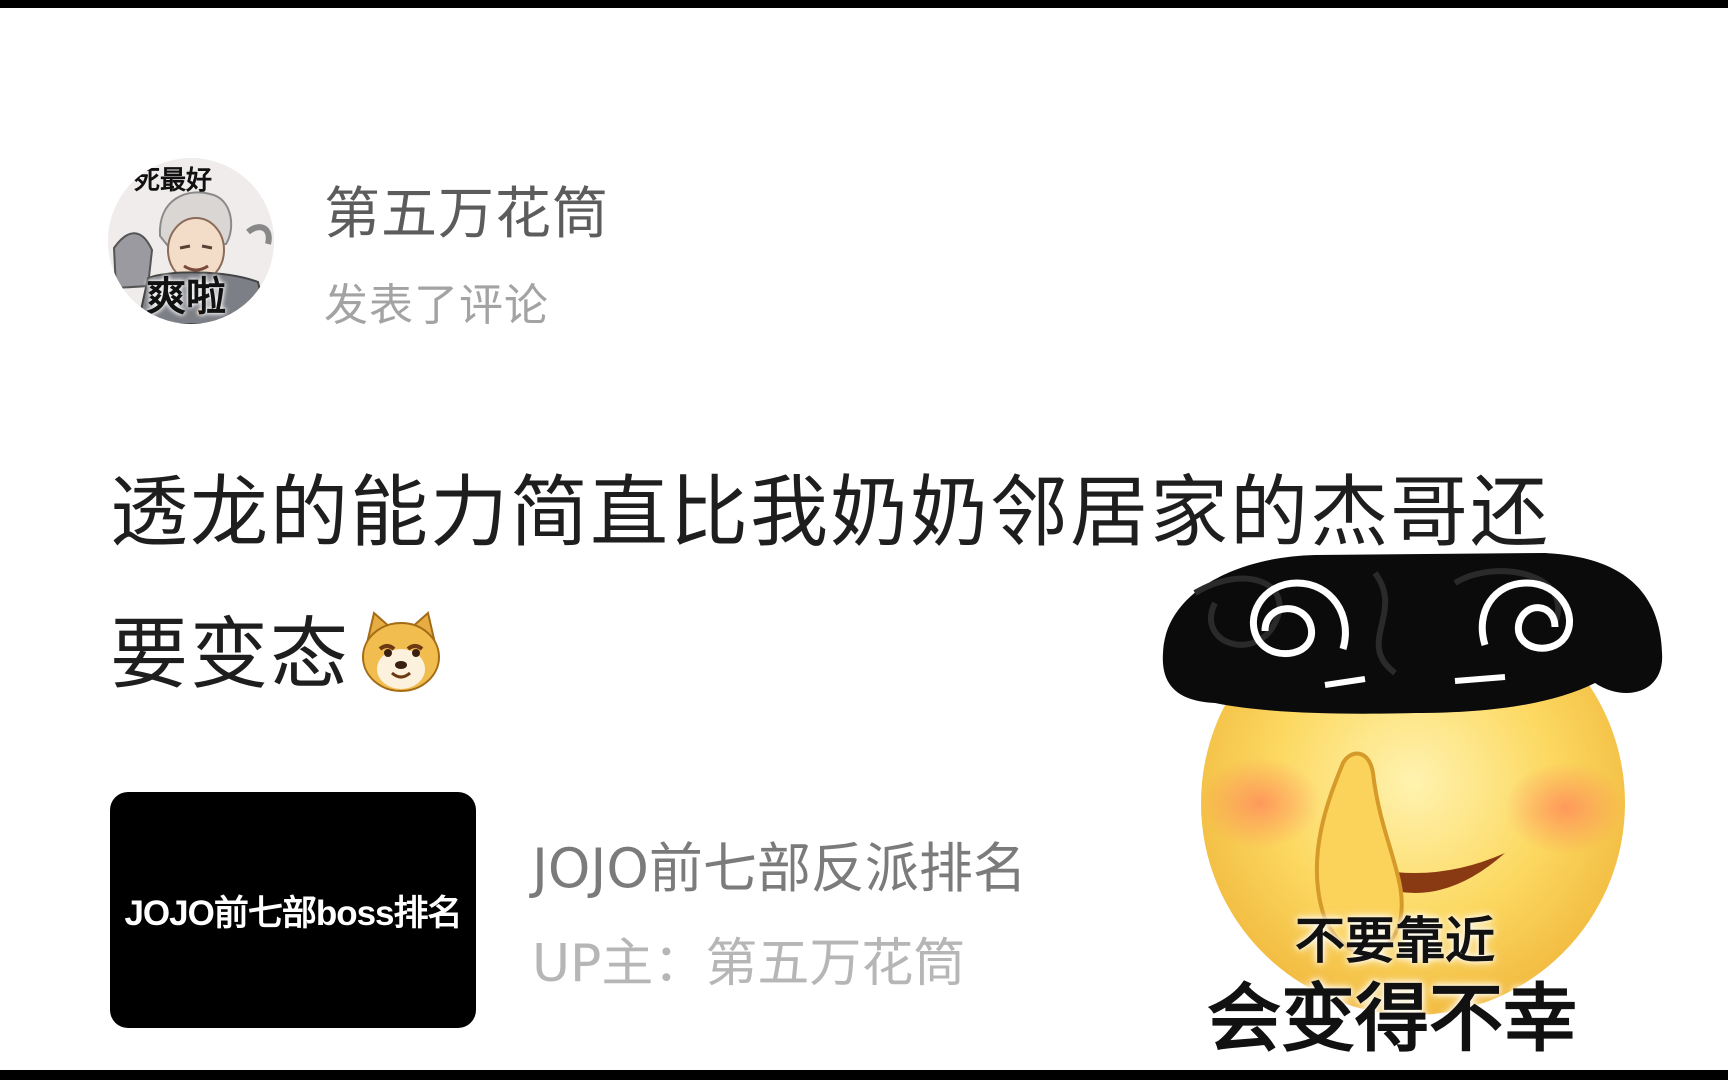  Describe the element at coordinates (293, 913) in the screenshot. I see `video-thumbnail-text: JOJO前七部boss排名` at that location.